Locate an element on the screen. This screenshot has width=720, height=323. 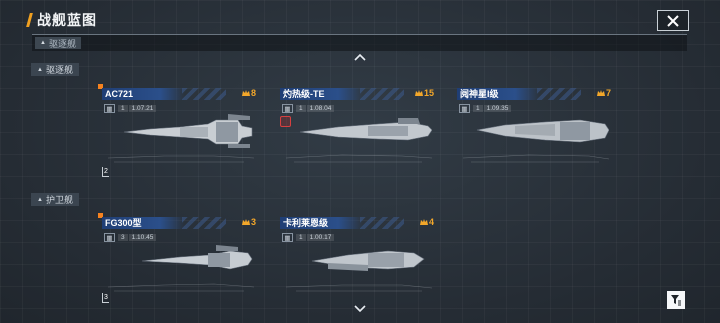
ship-stat: 1.09.35 is located at coordinates (497, 108).